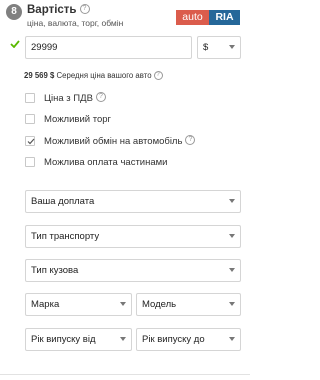 This screenshot has height=380, width=320. What do you see at coordinates (52, 10) in the screenshot?
I see `section-title-text: Вартість` at bounding box center [52, 10].